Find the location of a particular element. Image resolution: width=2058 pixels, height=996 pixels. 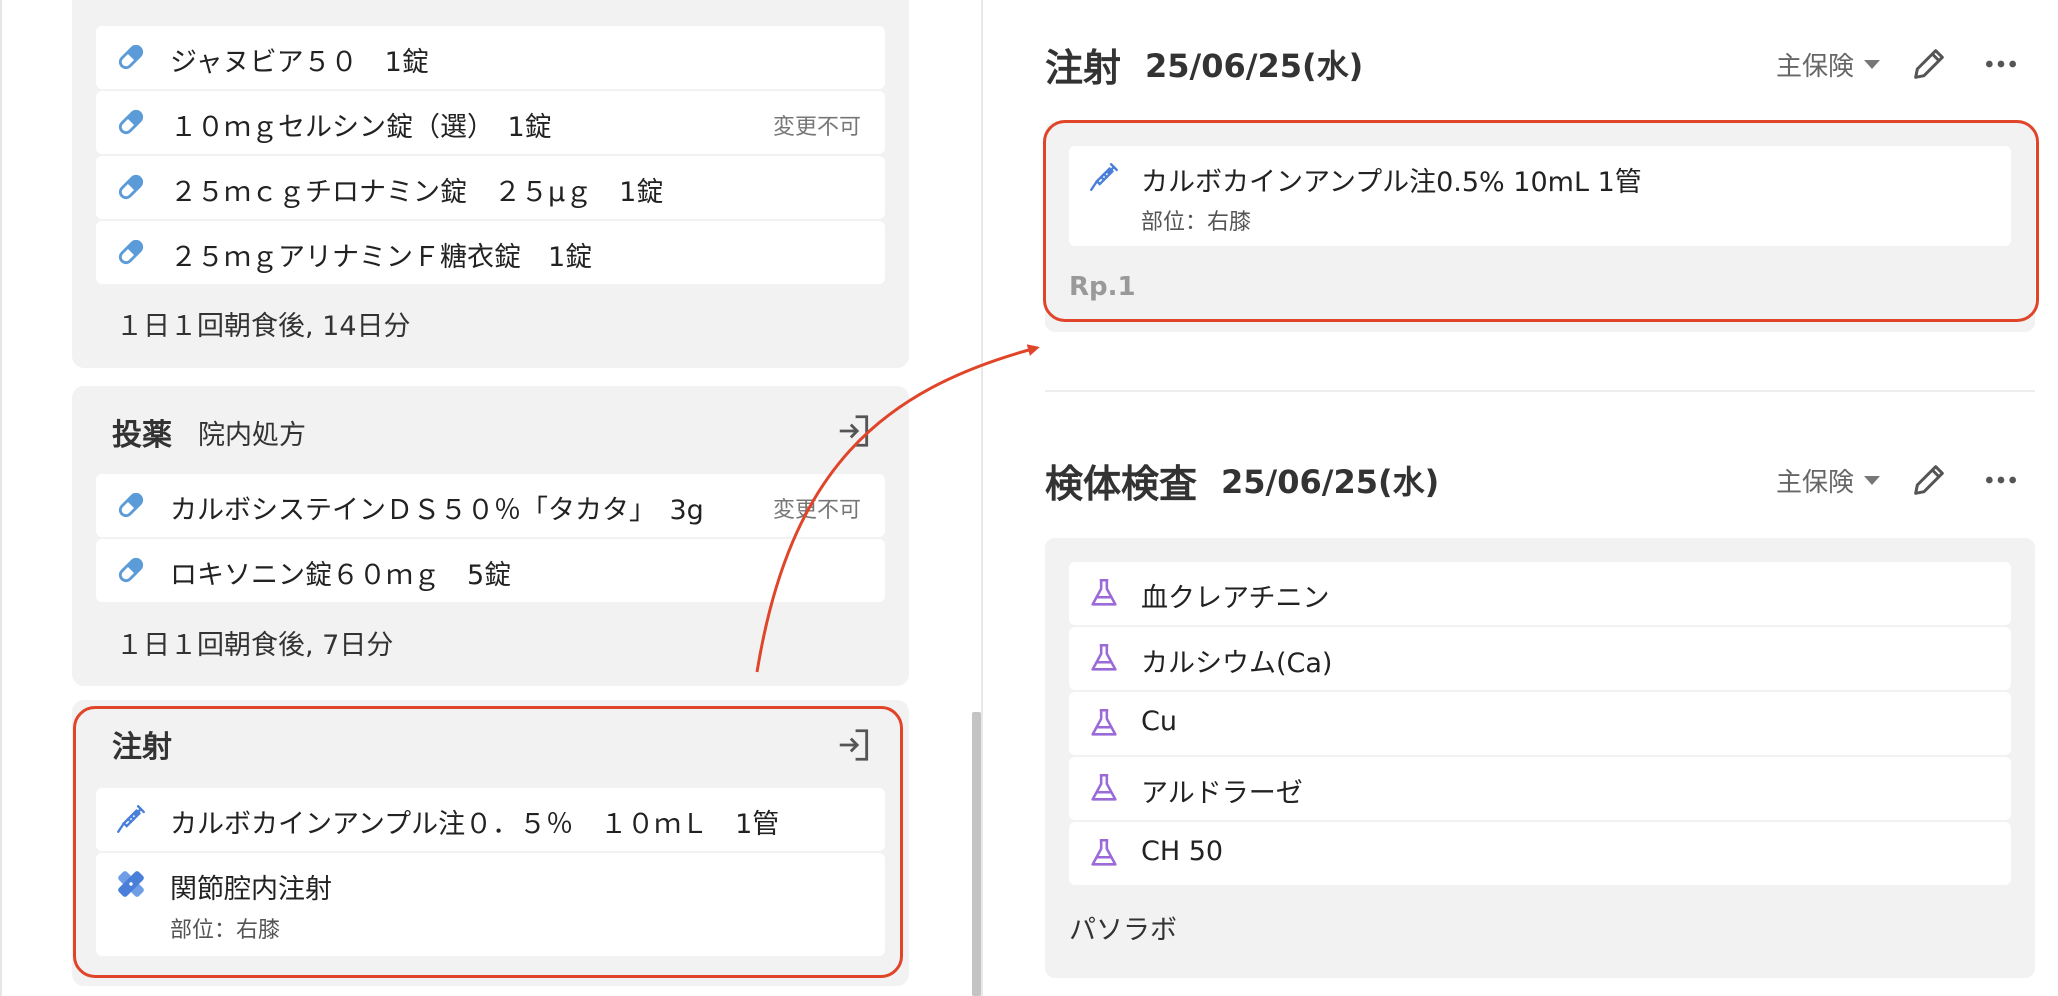

test-name: カルシウム(Ca) is located at coordinates (1237, 663).